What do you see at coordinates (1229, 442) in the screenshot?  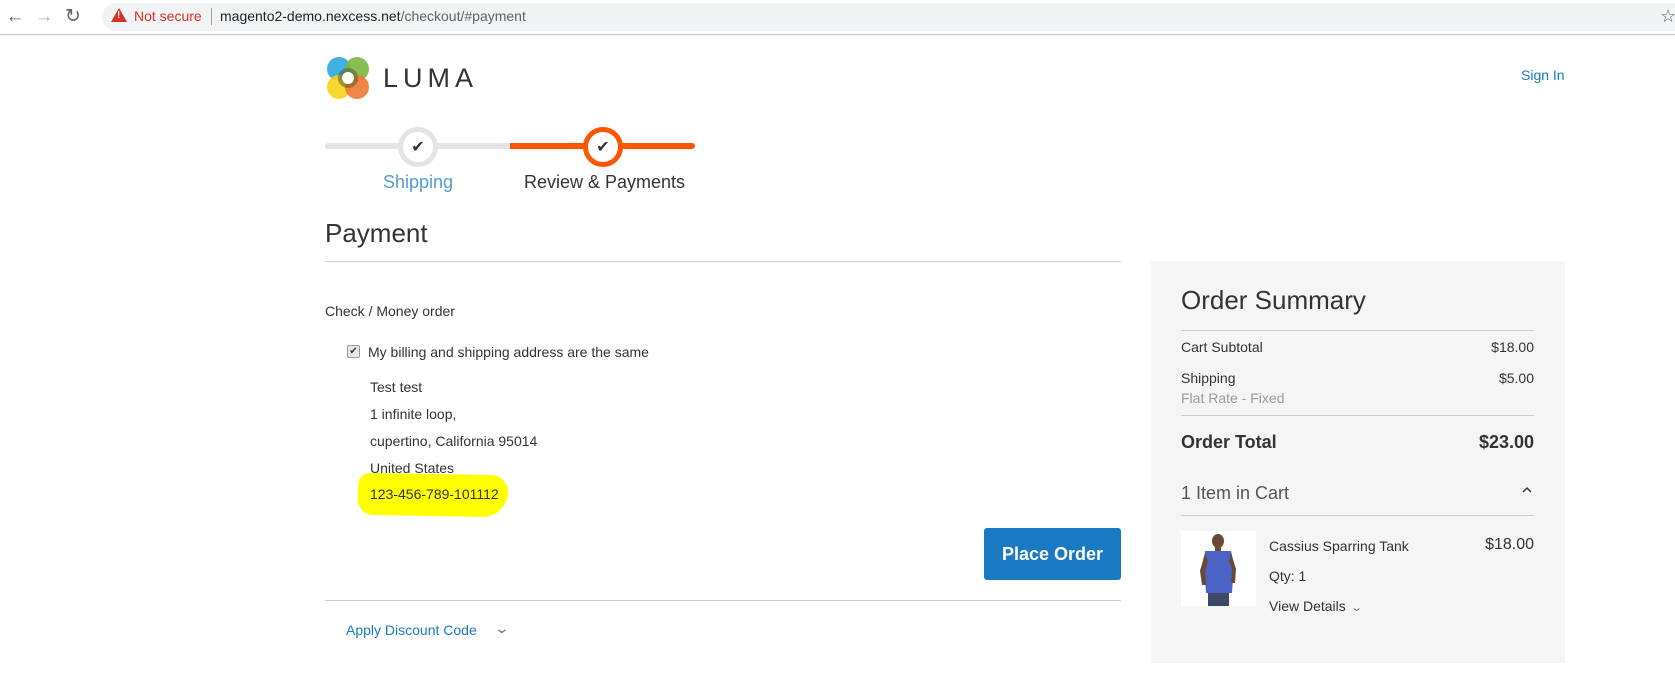 I see `order-total-label: Order Total` at bounding box center [1229, 442].